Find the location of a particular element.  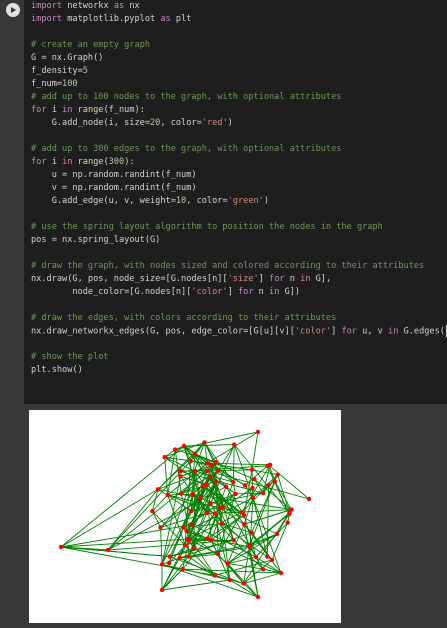

code-line: f_density=5 is located at coordinates (59, 71).